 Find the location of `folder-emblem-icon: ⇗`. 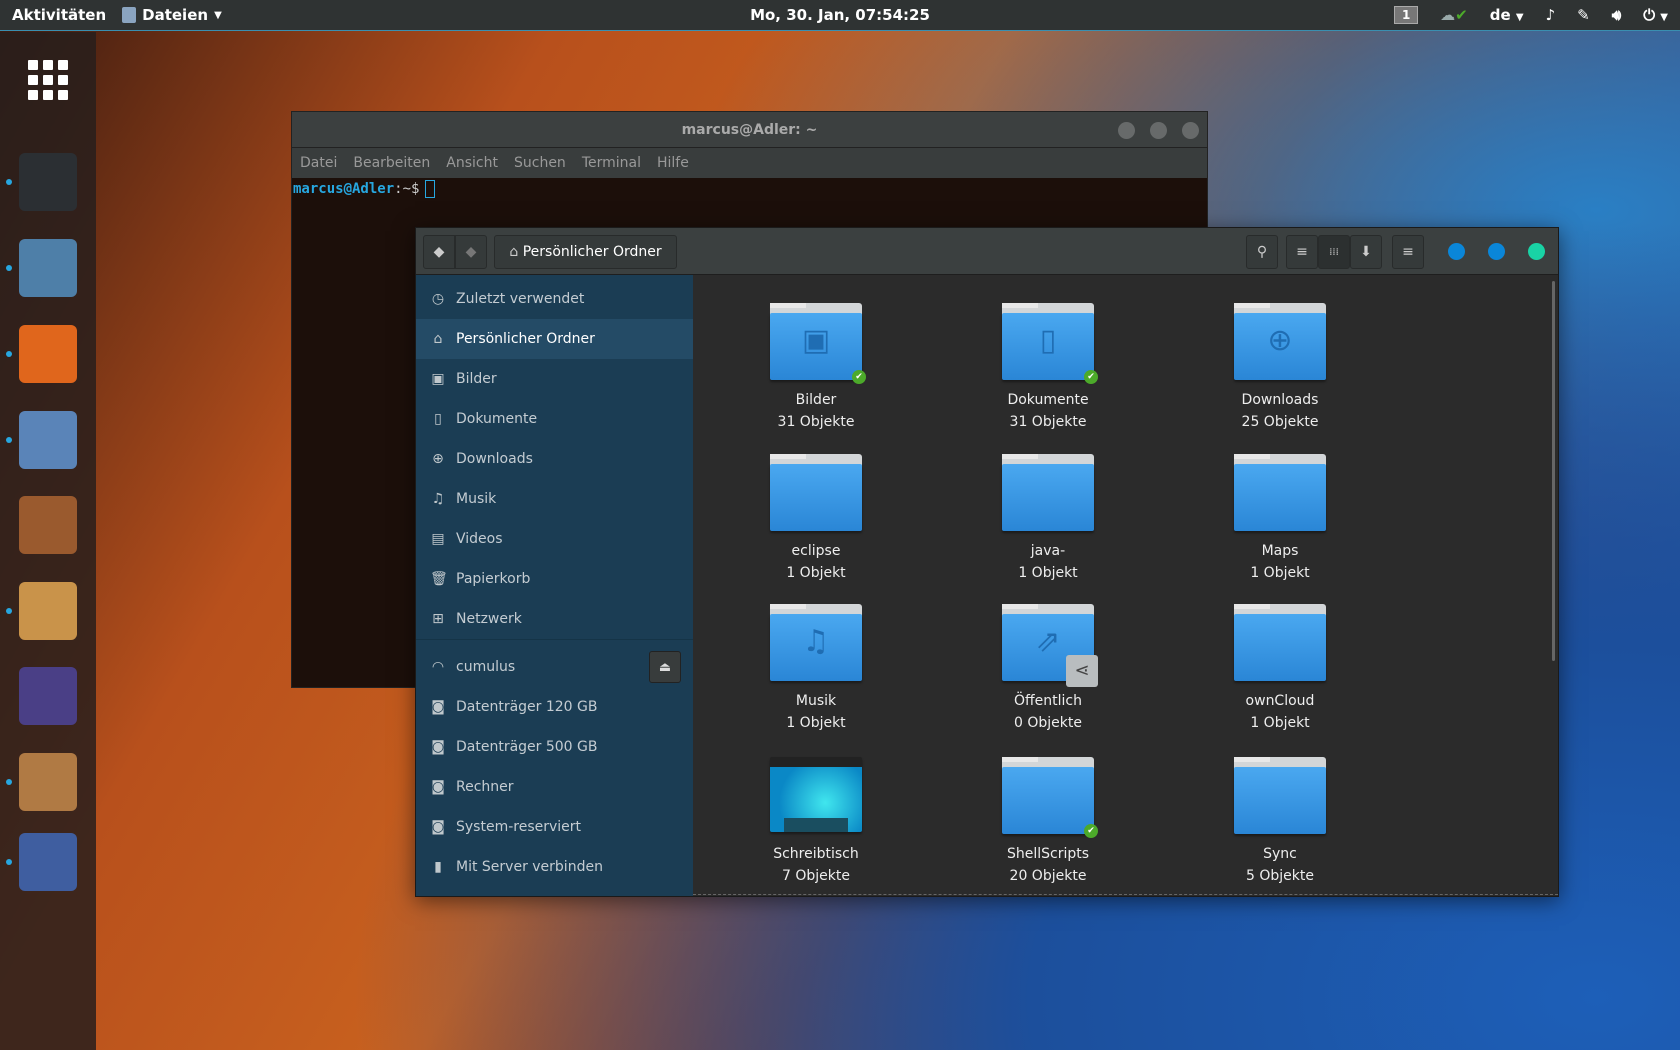

folder-emblem-icon: ⇗ is located at coordinates (1048, 641).